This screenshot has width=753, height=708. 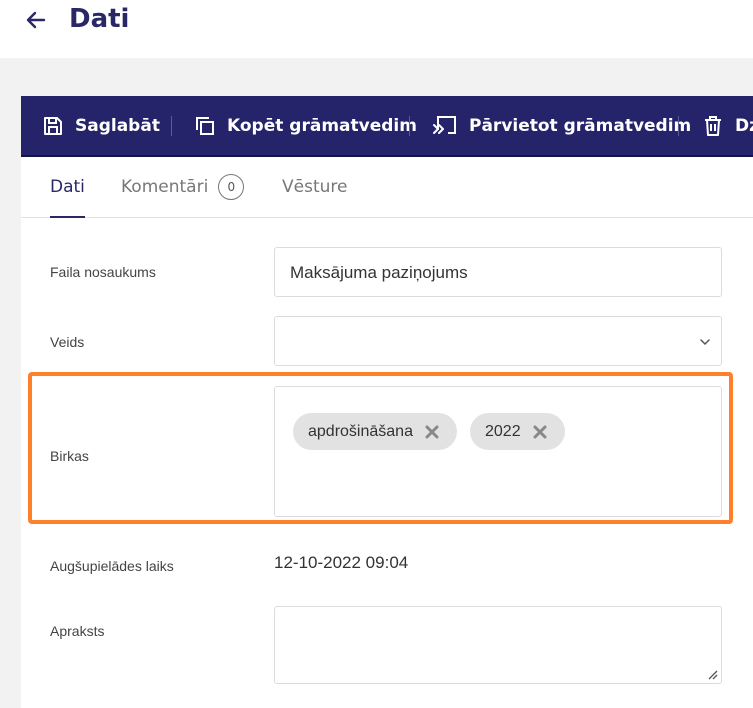 I want to click on copy-label: Kopēt grāmatvedim, so click(x=322, y=125).